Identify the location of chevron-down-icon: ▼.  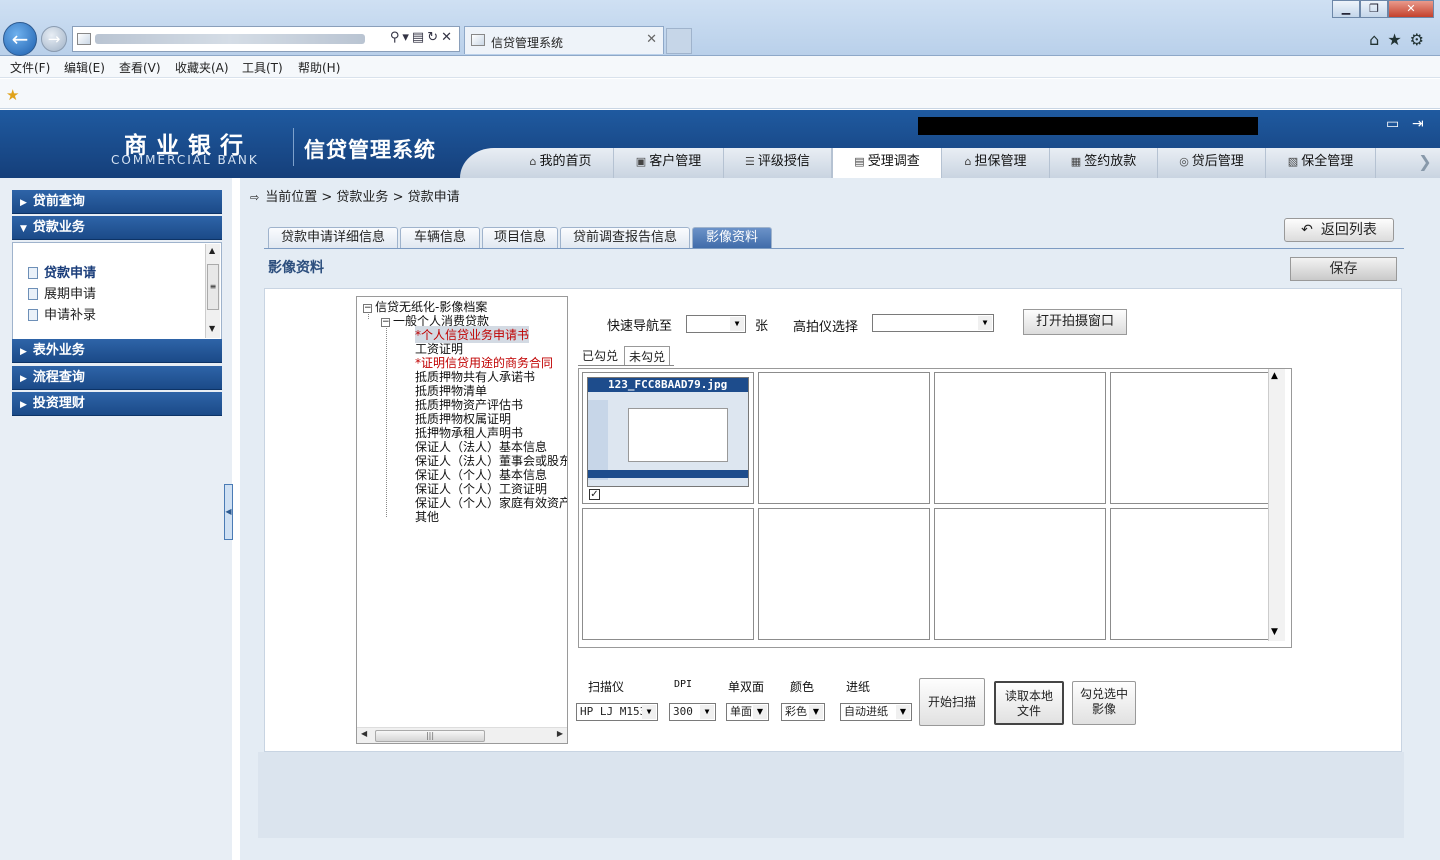
(23, 229).